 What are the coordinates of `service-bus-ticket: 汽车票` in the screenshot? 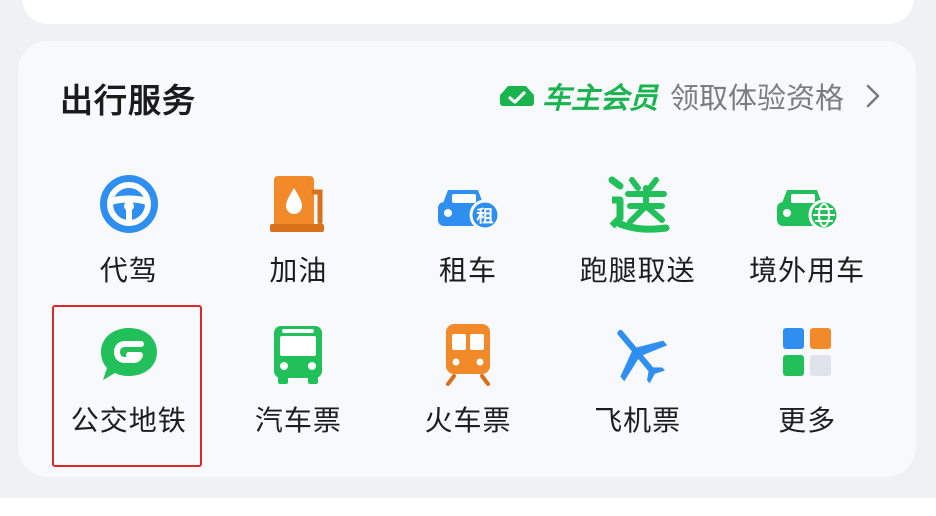 It's located at (299, 391).